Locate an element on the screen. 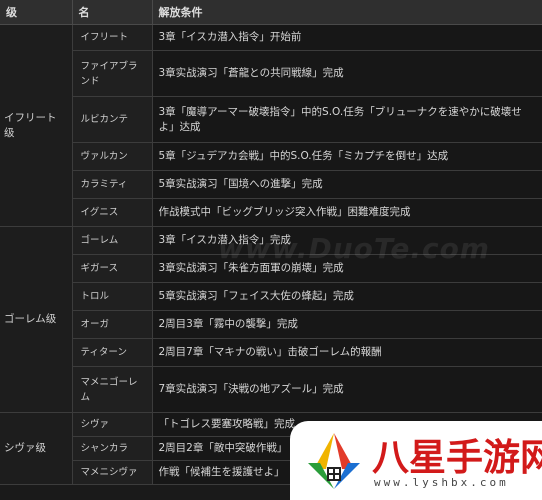 The width and height of the screenshot is (542, 500). condition-cell: 2周目7章「マキナの戦い」击破ゴーレム的報酬 is located at coordinates (347, 352).